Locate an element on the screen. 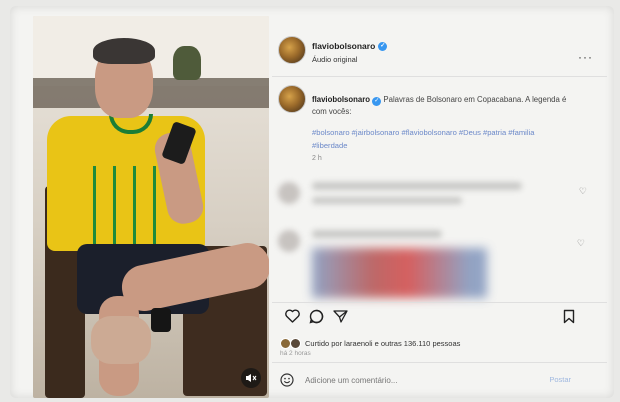  heart-icon is located at coordinates (292, 316).